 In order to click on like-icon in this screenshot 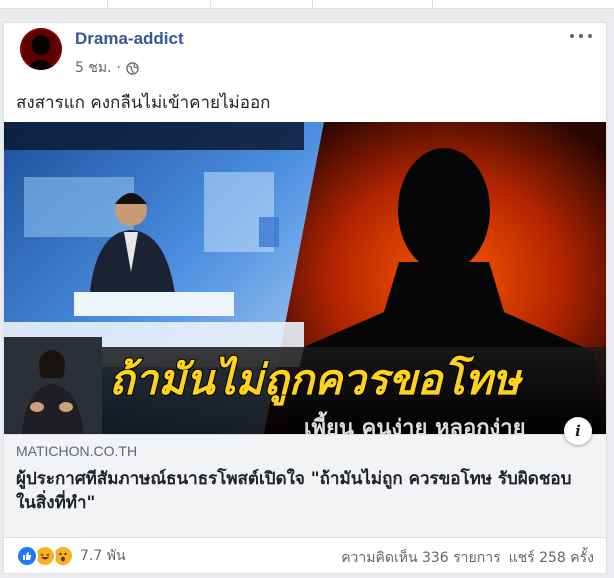, I will do `click(27, 556)`.